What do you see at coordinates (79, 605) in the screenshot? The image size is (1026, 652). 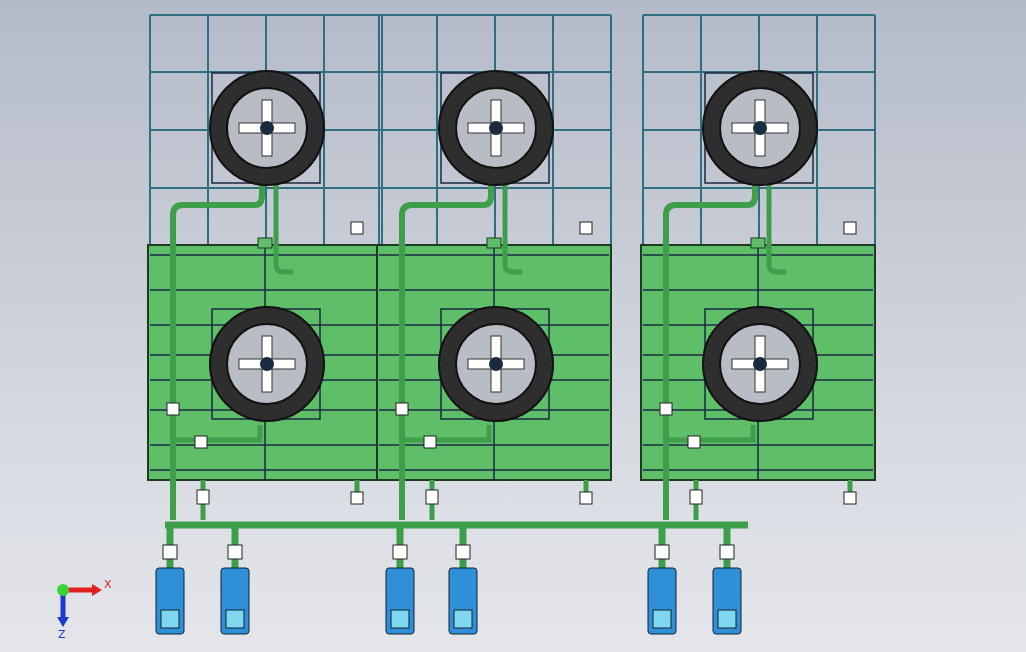 I see `axis-triad-icon` at bounding box center [79, 605].